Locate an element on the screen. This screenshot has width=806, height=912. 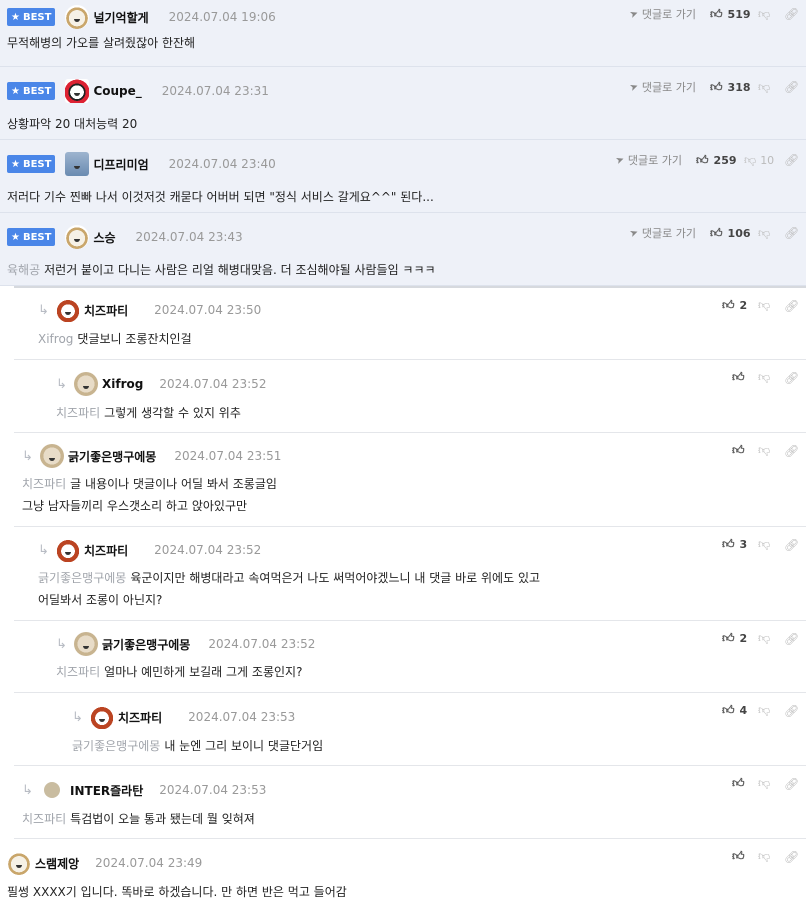
send-icon: ➤ is located at coordinates (633, 14).